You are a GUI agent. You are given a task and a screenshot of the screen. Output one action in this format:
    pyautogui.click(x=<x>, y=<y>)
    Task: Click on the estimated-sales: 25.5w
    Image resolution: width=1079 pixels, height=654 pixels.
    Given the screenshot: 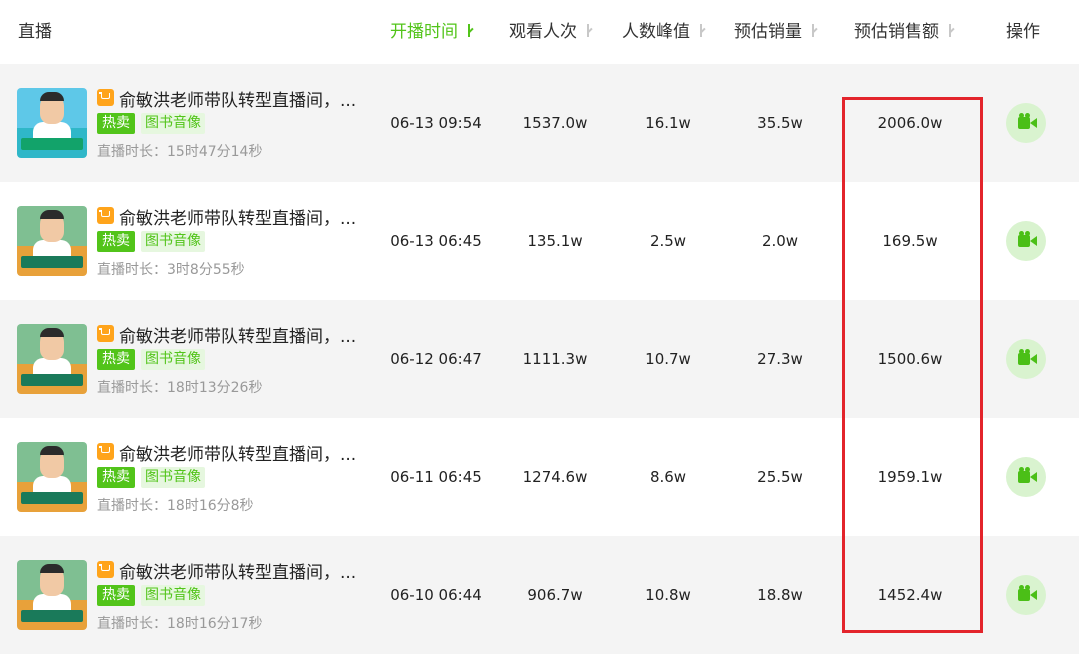 What is the action you would take?
    pyautogui.click(x=780, y=477)
    